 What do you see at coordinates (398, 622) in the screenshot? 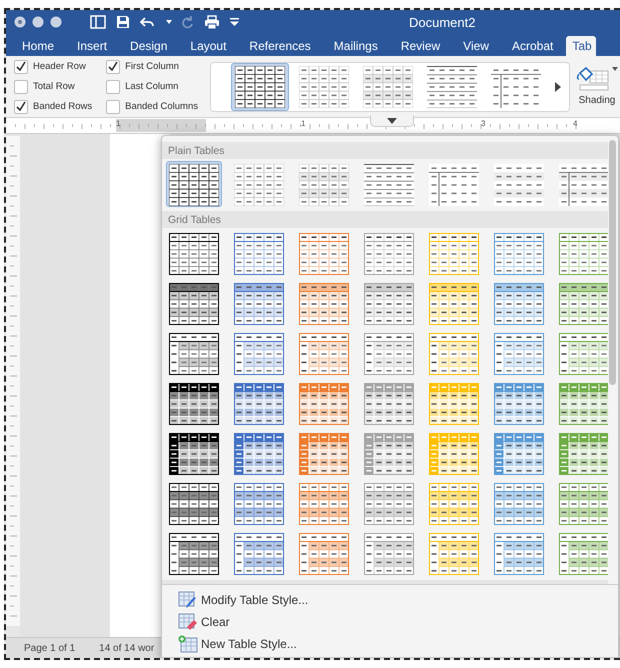
I see `menu-item: Clear` at bounding box center [398, 622].